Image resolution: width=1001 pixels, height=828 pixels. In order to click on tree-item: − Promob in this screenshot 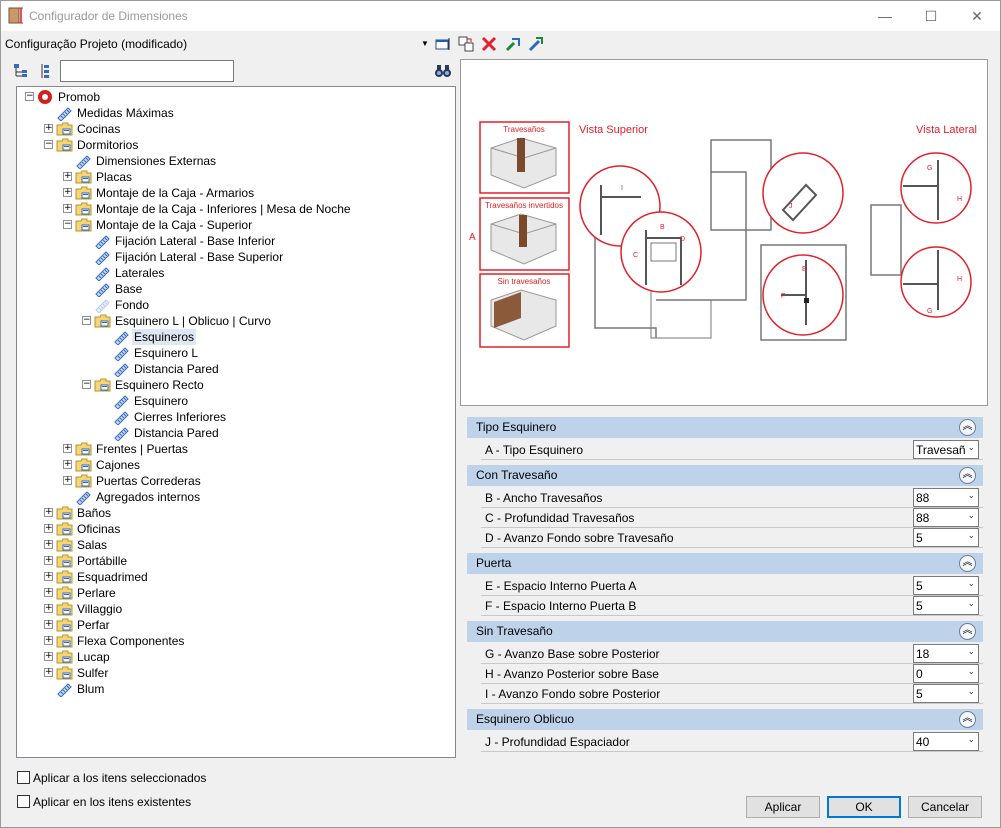, I will do `click(236, 97)`.